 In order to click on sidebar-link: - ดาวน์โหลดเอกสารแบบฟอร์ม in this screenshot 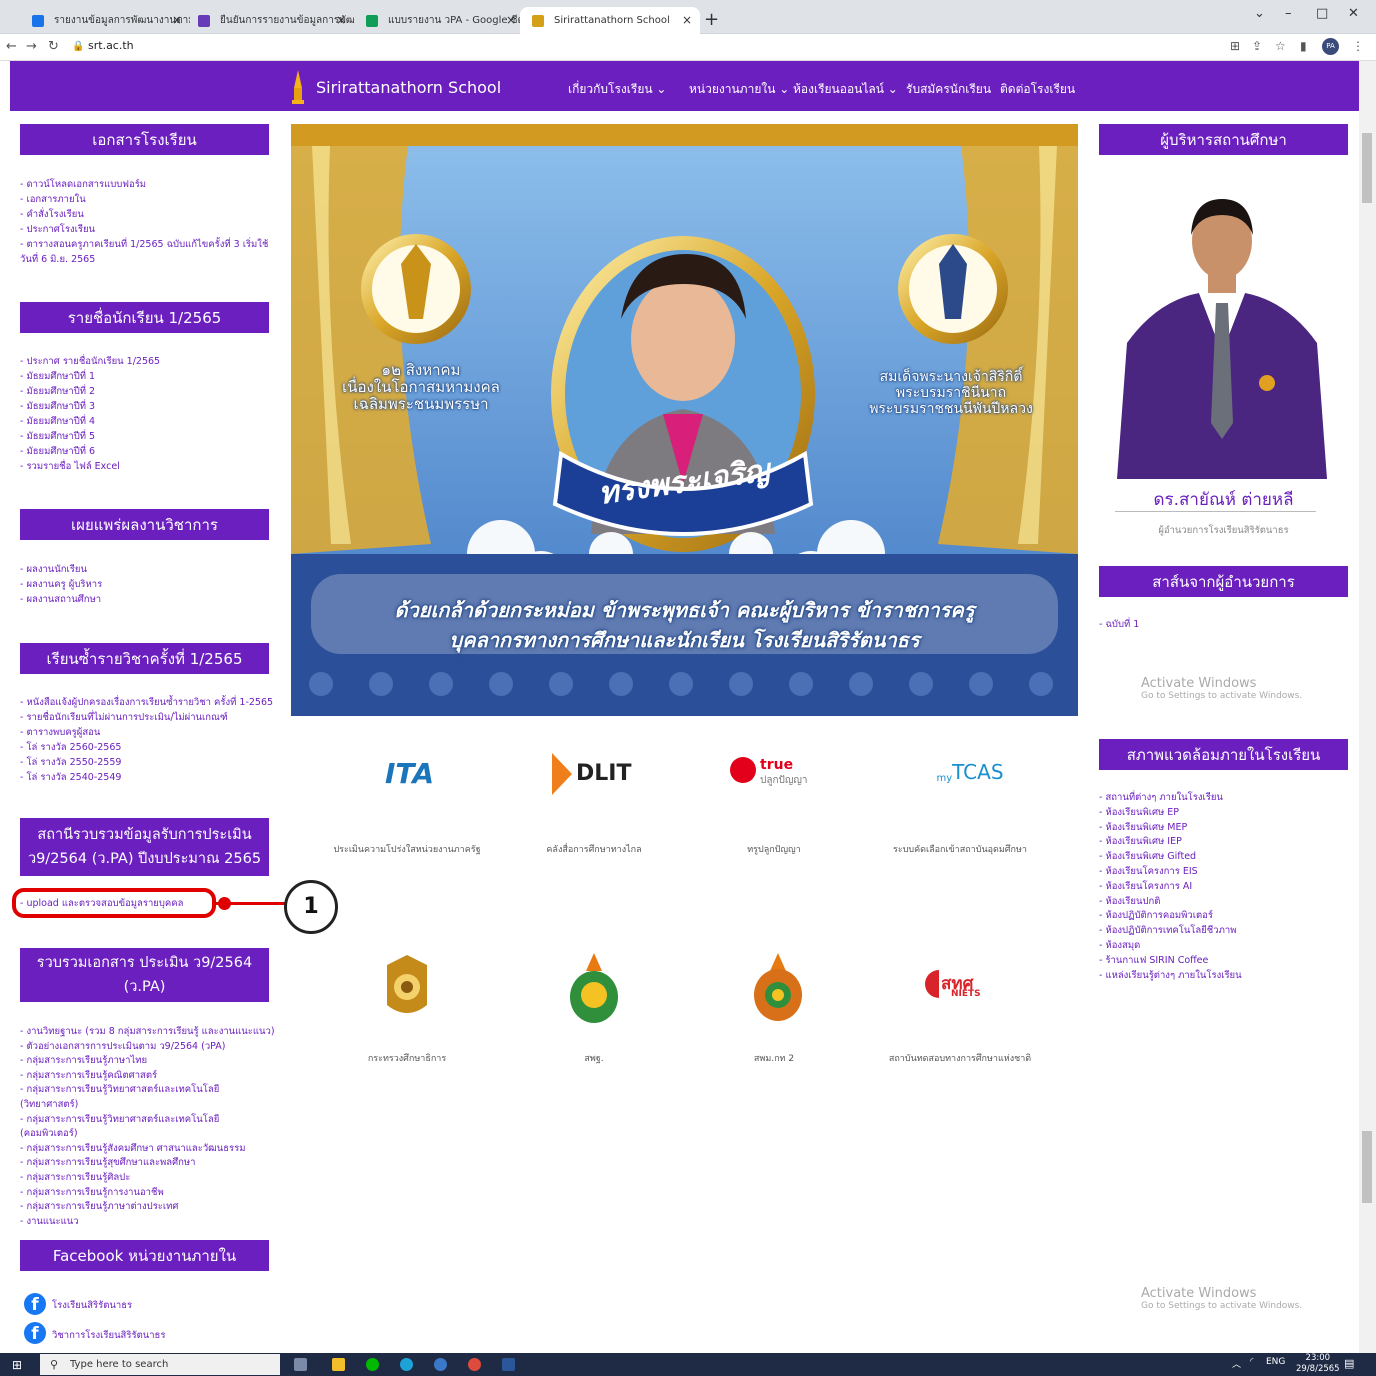, I will do `click(147, 184)`.